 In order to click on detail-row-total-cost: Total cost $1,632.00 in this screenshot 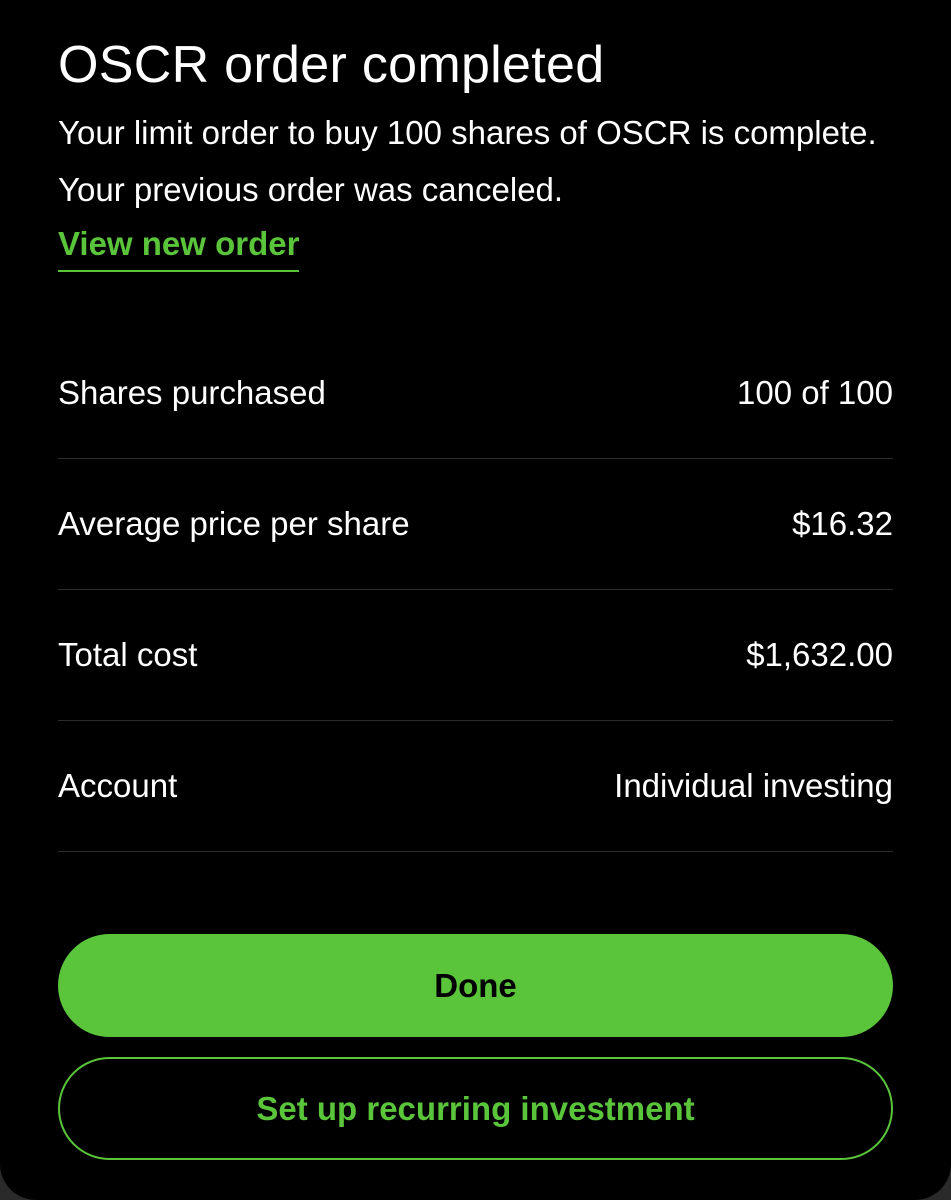, I will do `click(475, 655)`.